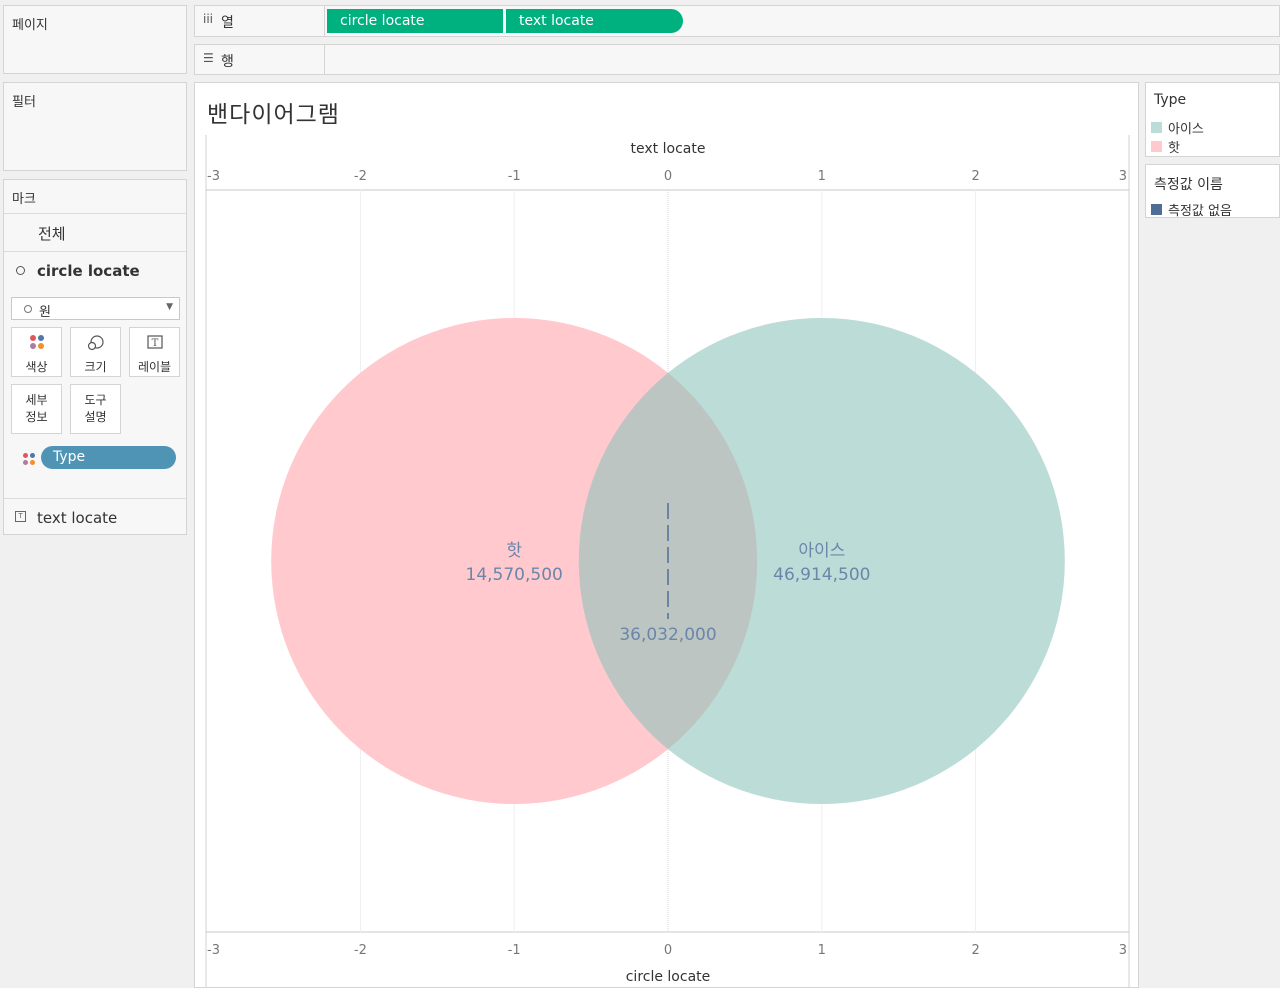 The width and height of the screenshot is (1280, 988). What do you see at coordinates (208, 58) in the screenshot?
I see `rows-icon: ☰` at bounding box center [208, 58].